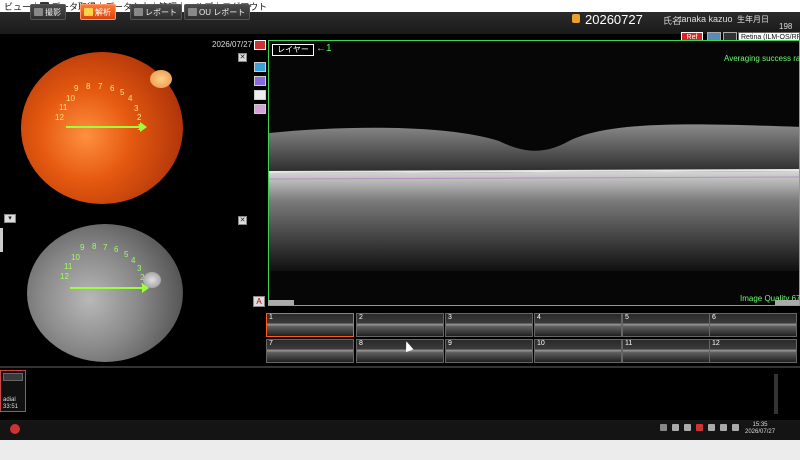 This screenshot has width=800, height=460. What do you see at coordinates (142, 277) in the screenshot?
I see `scan-number: 2` at bounding box center [142, 277].